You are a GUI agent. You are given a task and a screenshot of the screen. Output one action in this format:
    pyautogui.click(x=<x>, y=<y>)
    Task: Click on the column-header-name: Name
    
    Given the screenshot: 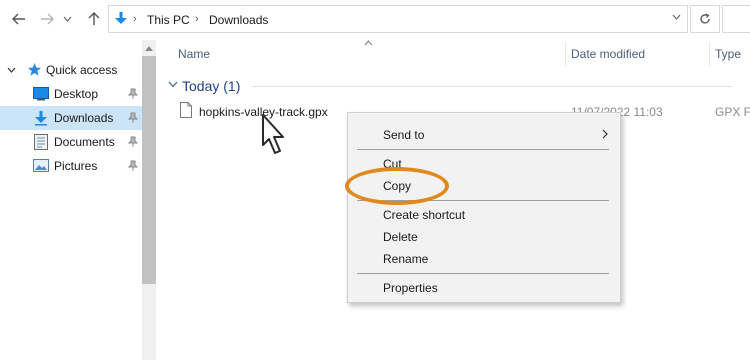 What is the action you would take?
    pyautogui.click(x=194, y=54)
    